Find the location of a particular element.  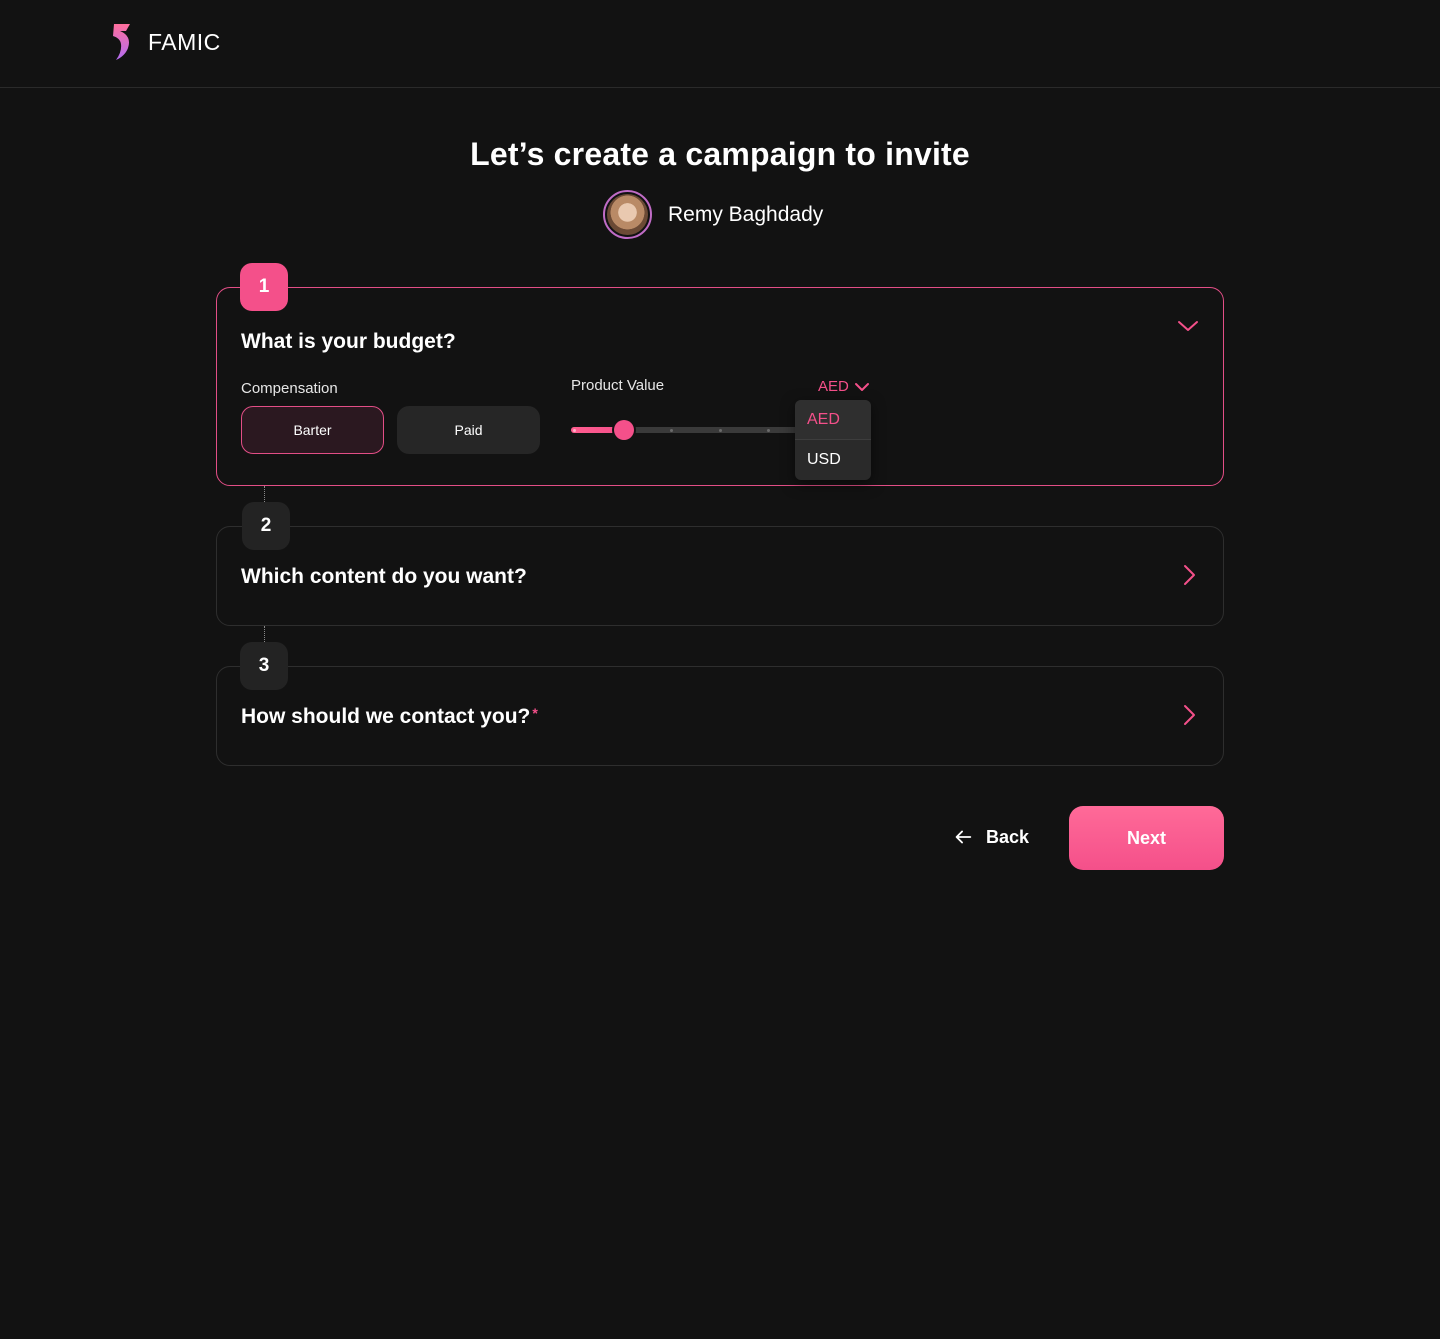

step-3-title: How should we contact you? * is located at coordinates (389, 717).